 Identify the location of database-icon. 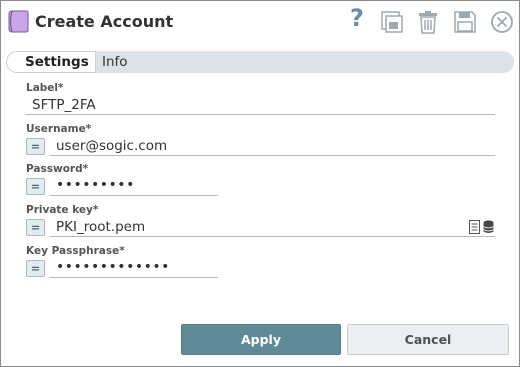
(488, 227).